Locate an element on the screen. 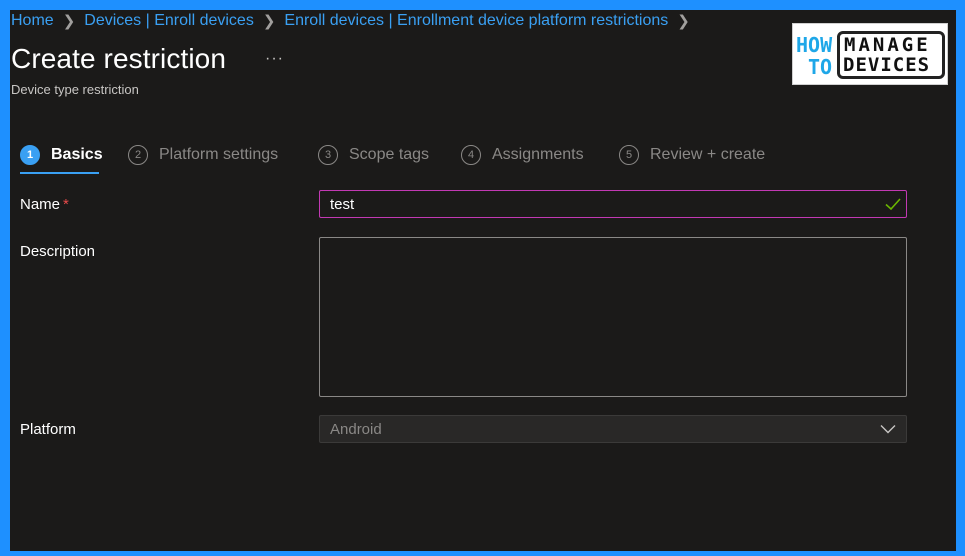  breadcrumb-devices-enroll: Devices | Enroll devices is located at coordinates (169, 21).